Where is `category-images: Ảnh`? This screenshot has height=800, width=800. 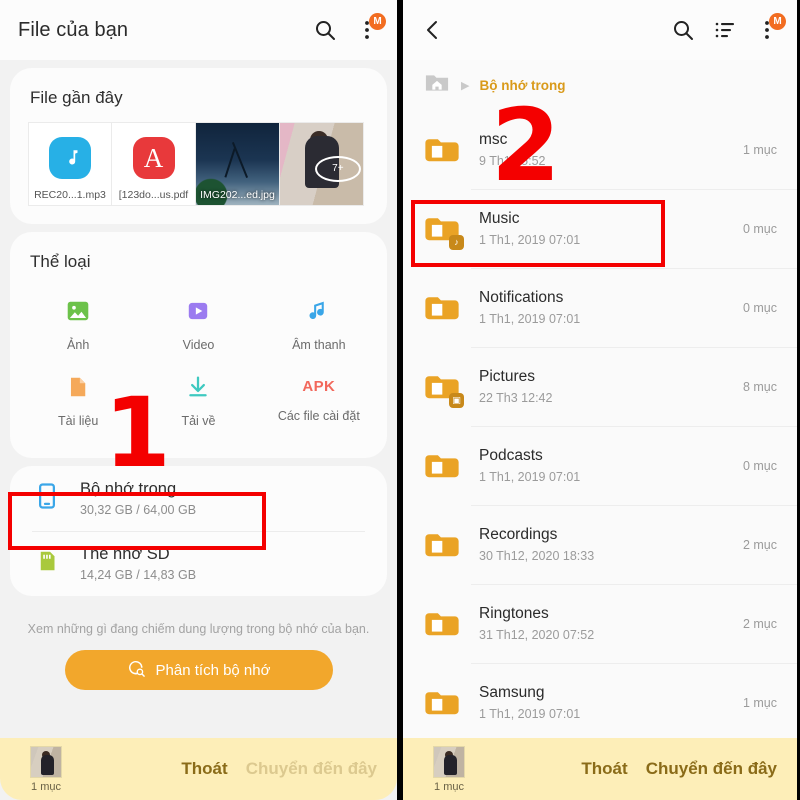
category-images: Ảnh is located at coordinates (78, 325).